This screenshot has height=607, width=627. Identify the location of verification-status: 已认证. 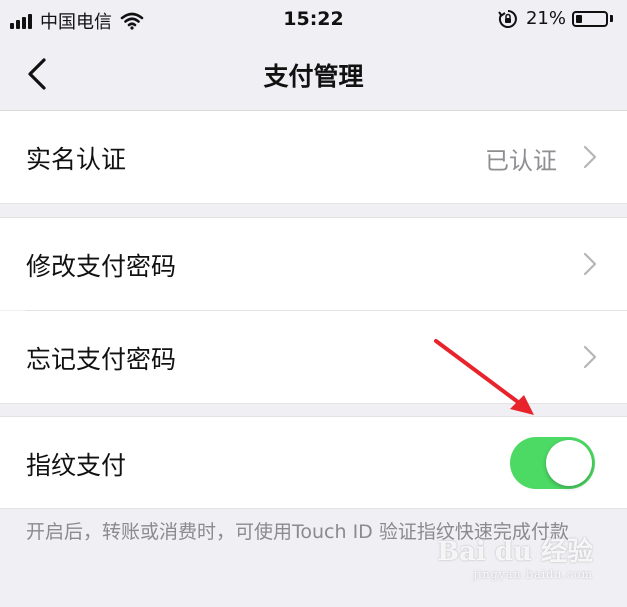
(521, 161).